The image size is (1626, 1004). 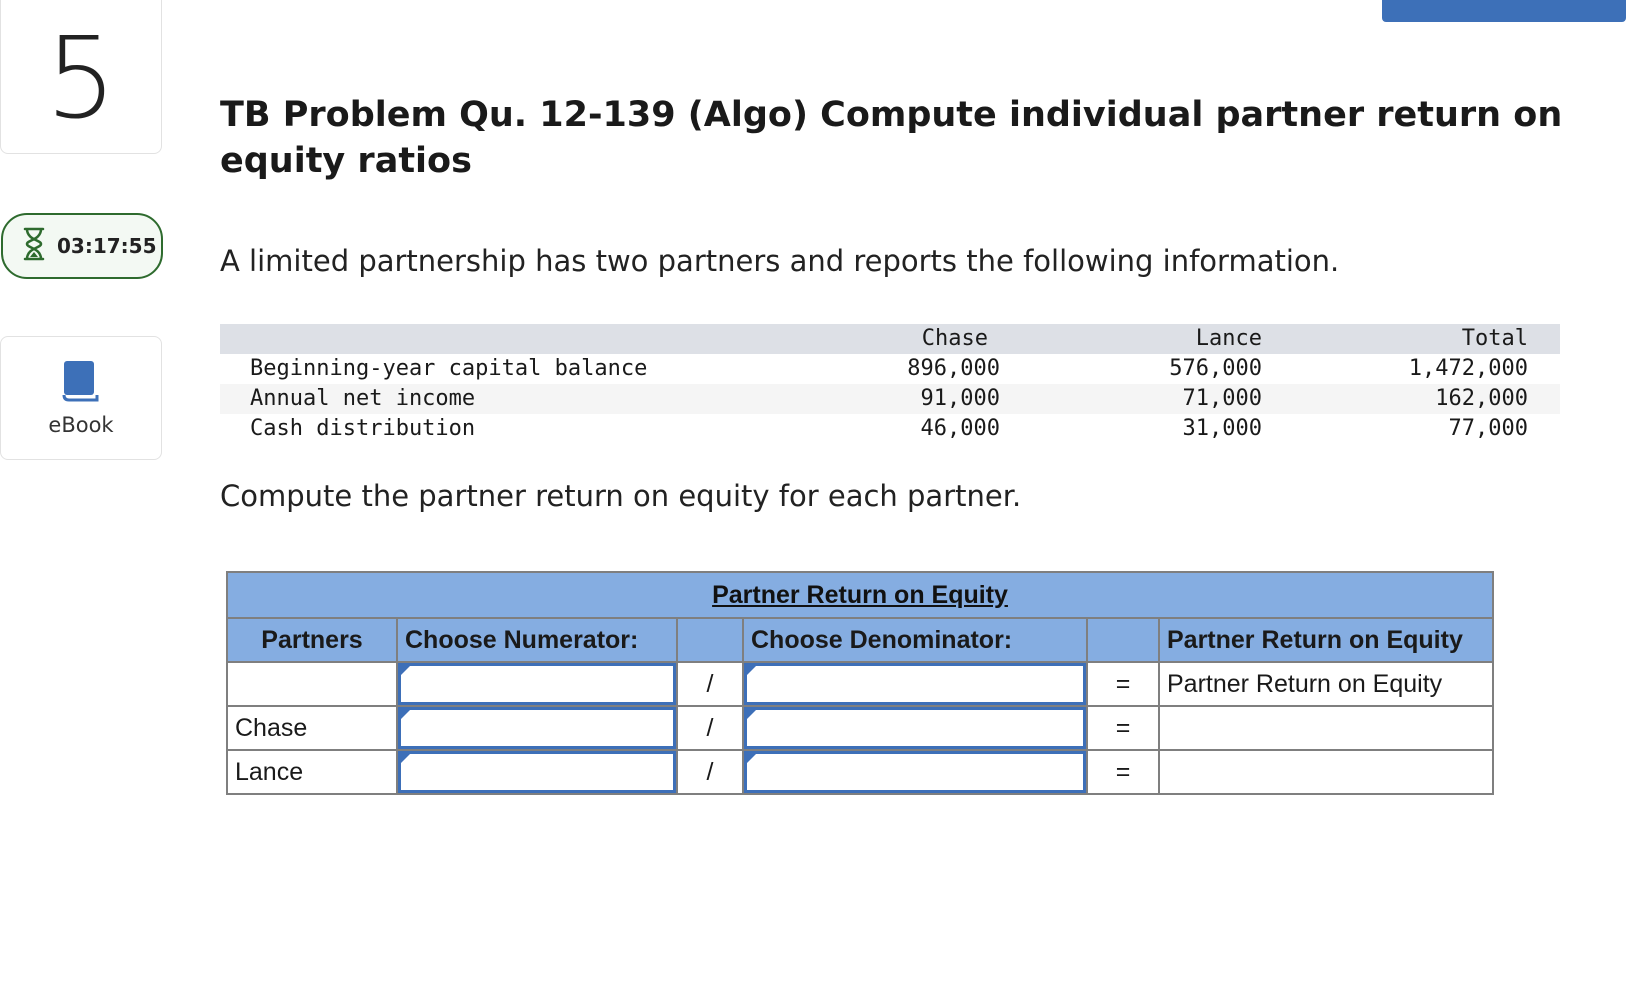 I want to click on info-cell: 91,000, so click(x=960, y=398).